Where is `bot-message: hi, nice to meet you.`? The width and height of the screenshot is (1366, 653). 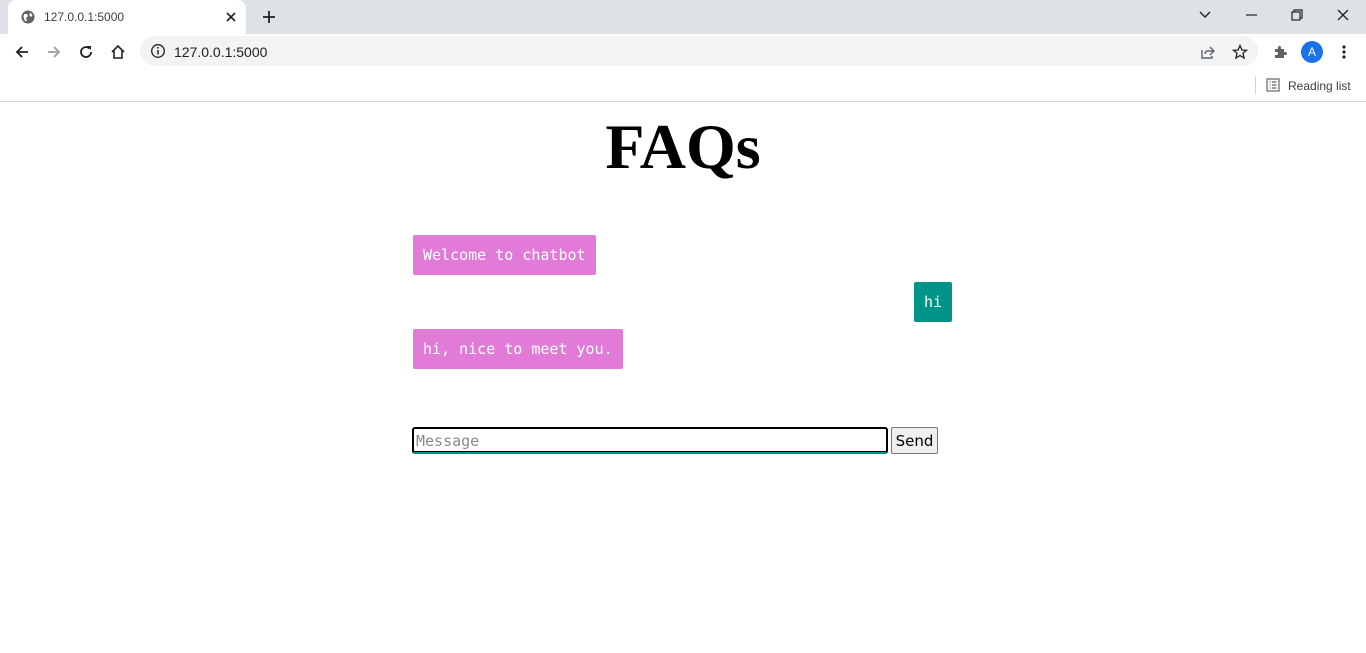 bot-message: hi, nice to meet you. is located at coordinates (518, 349).